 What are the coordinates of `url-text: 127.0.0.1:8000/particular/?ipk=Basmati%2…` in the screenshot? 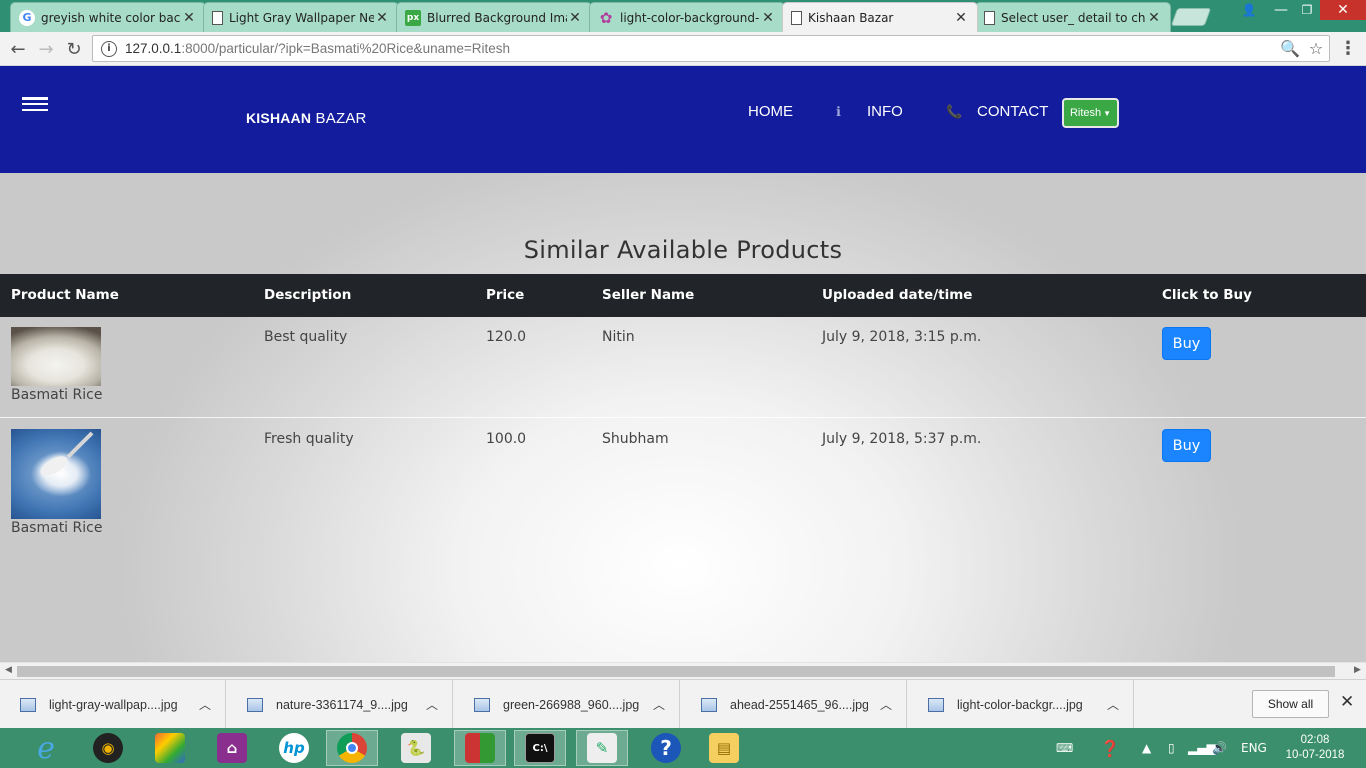 It's located at (701, 48).